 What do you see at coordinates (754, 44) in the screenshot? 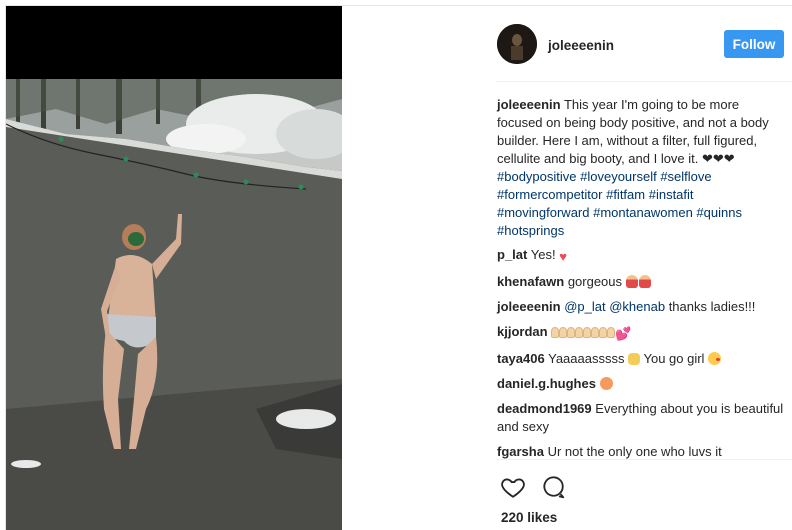
I see `follow-button: Follow` at bounding box center [754, 44].